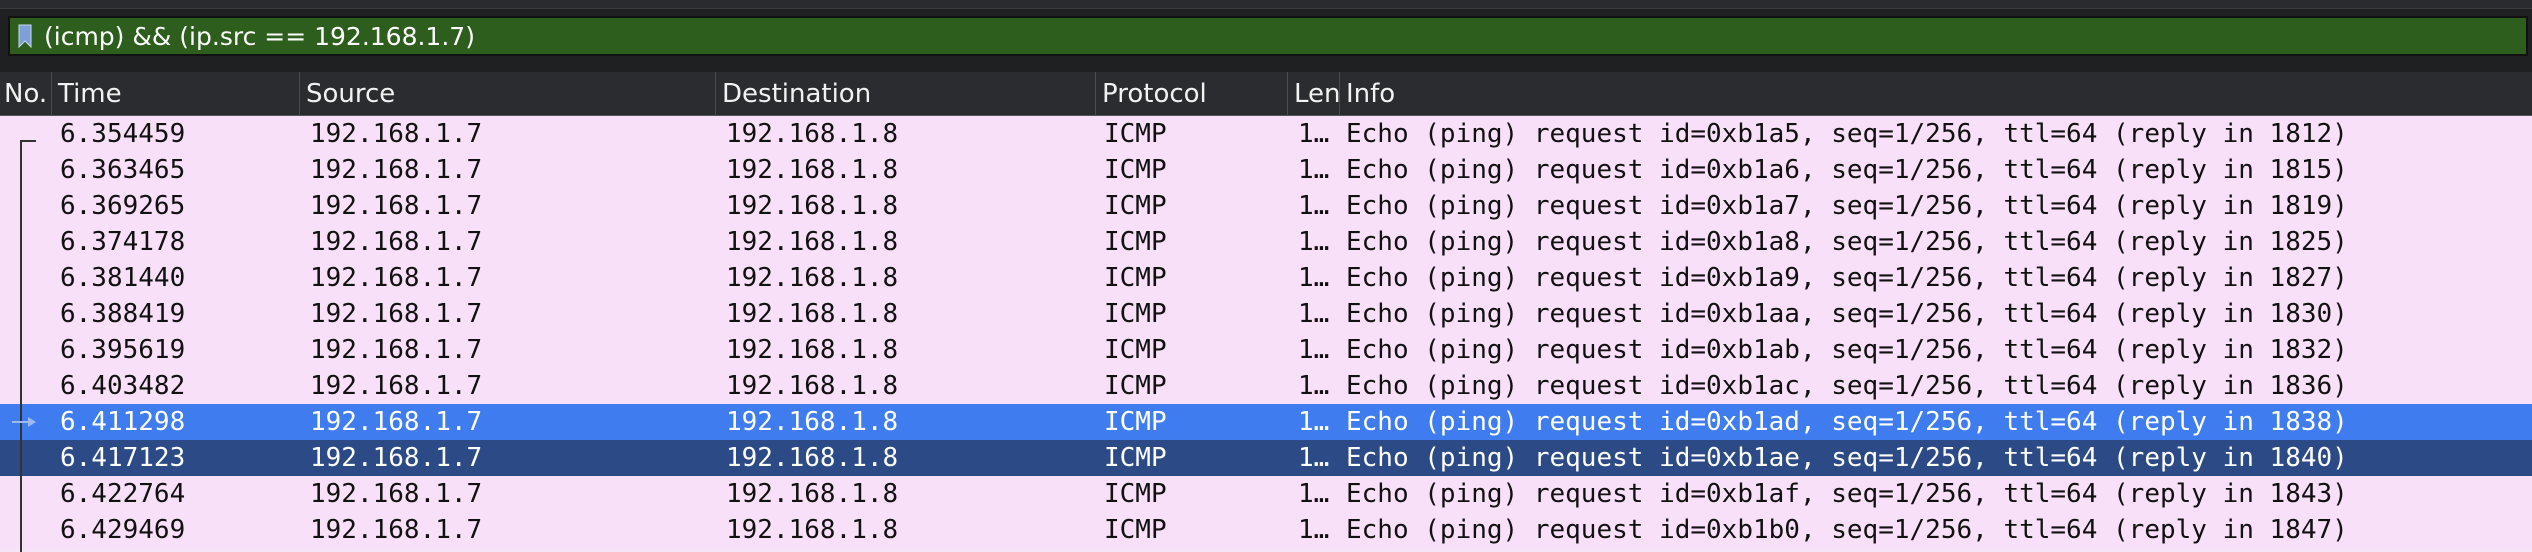  Describe the element at coordinates (123, 206) in the screenshot. I see `packet-time: 6.369265` at that location.